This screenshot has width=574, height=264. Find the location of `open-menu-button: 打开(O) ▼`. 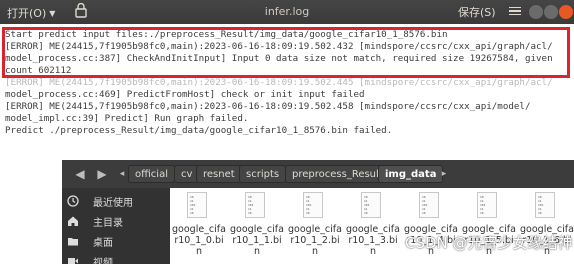

open-menu-button: 打开(O) ▼ is located at coordinates (31, 13).